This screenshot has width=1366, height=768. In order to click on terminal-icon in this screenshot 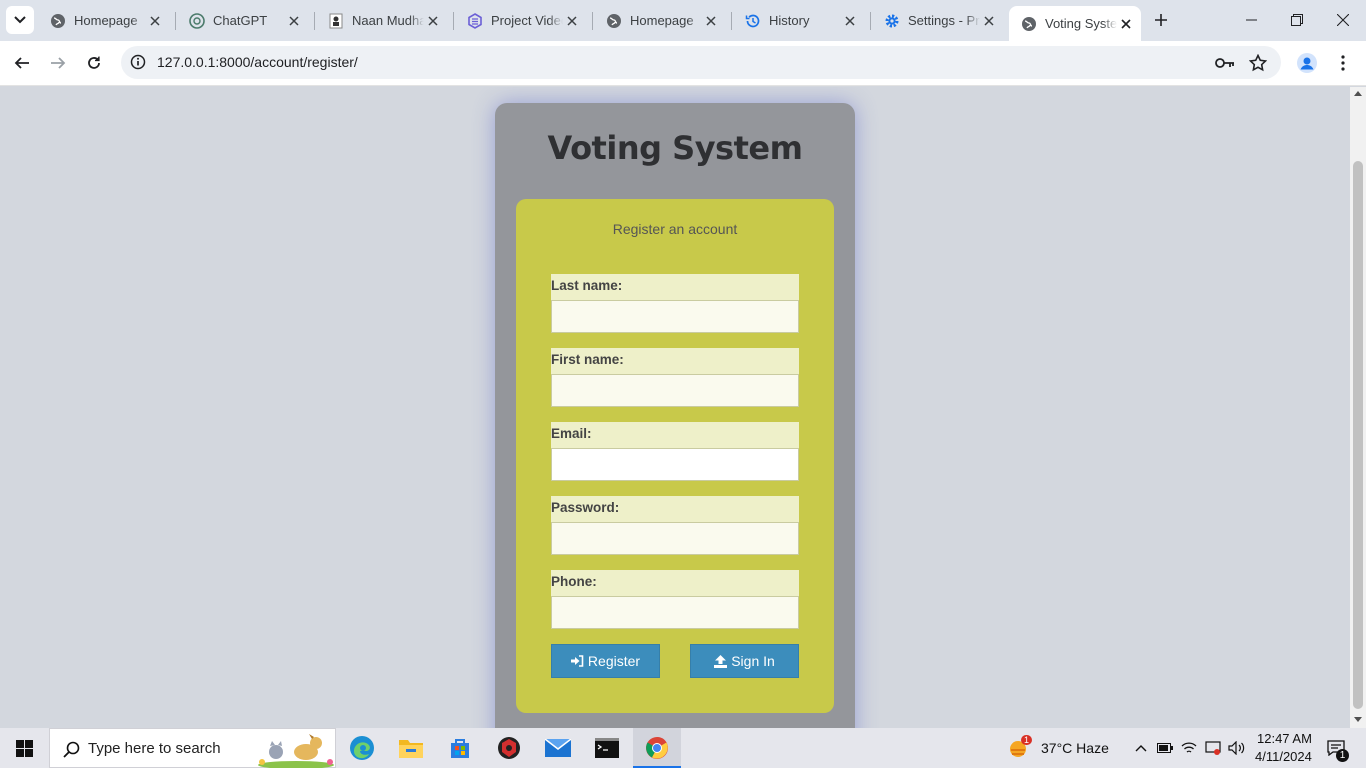, I will do `click(607, 748)`.